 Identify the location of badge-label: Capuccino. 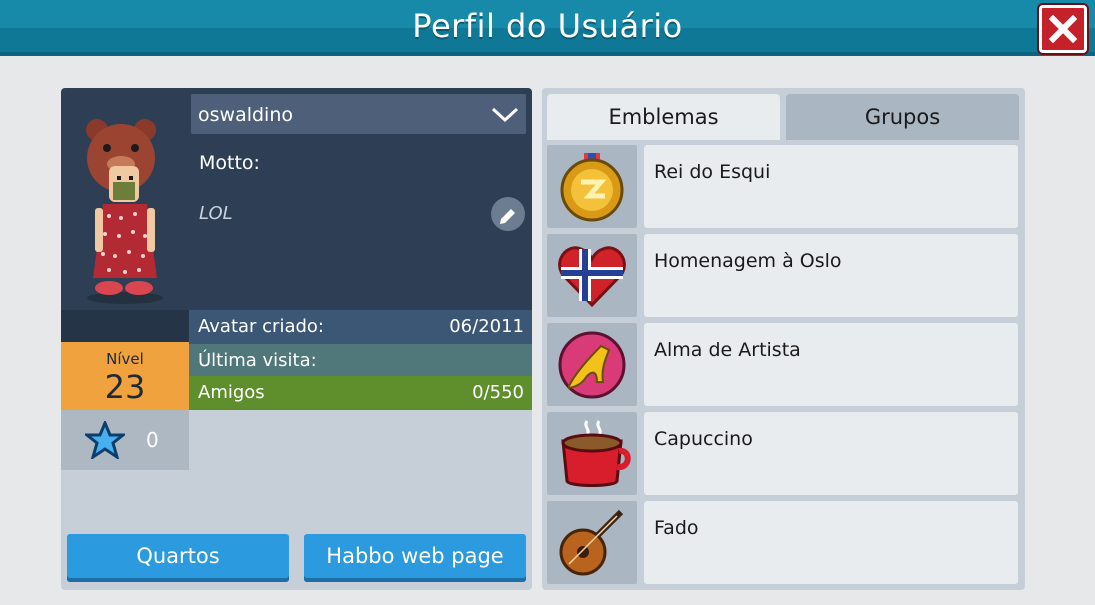
(703, 439).